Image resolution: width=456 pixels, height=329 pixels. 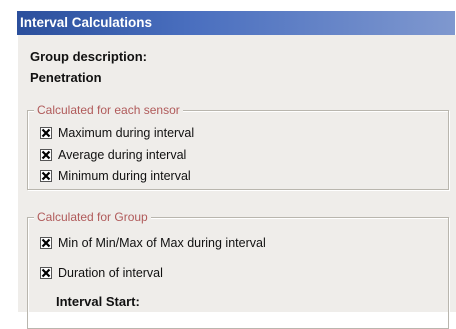 What do you see at coordinates (126, 133) in the screenshot?
I see `checkbox-label: Maximum during interval` at bounding box center [126, 133].